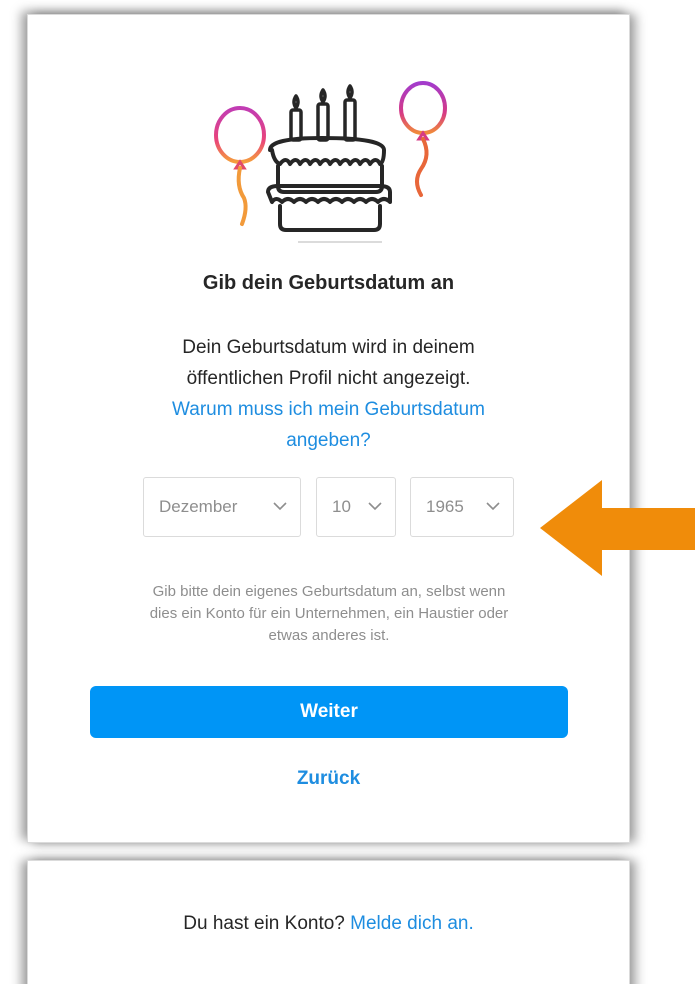 The width and height of the screenshot is (695, 984). I want to click on login-prompt-text: Du hast ein Konto?, so click(264, 923).